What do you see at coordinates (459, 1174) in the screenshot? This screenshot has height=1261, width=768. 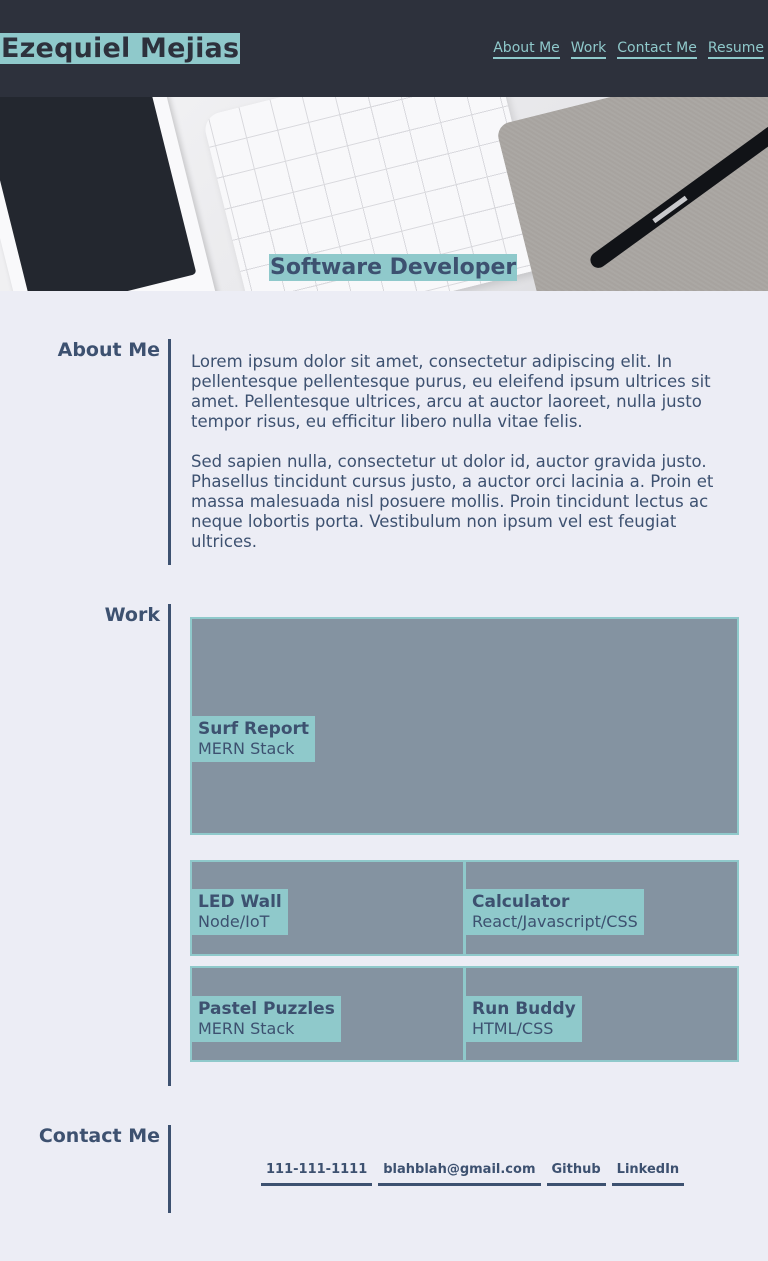 I see `contact-email-link: blahblah@gmail.com` at bounding box center [459, 1174].